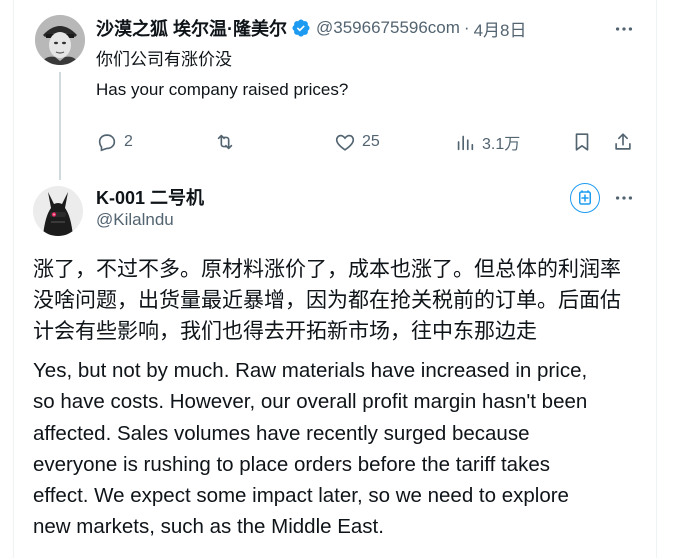 Image resolution: width=680 pixels, height=558 pixels. I want to click on original-author-handle: @3596675596com, so click(388, 28).